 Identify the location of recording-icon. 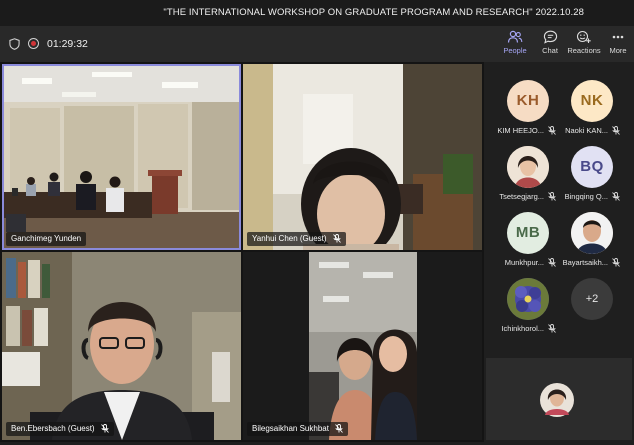
(33, 43).